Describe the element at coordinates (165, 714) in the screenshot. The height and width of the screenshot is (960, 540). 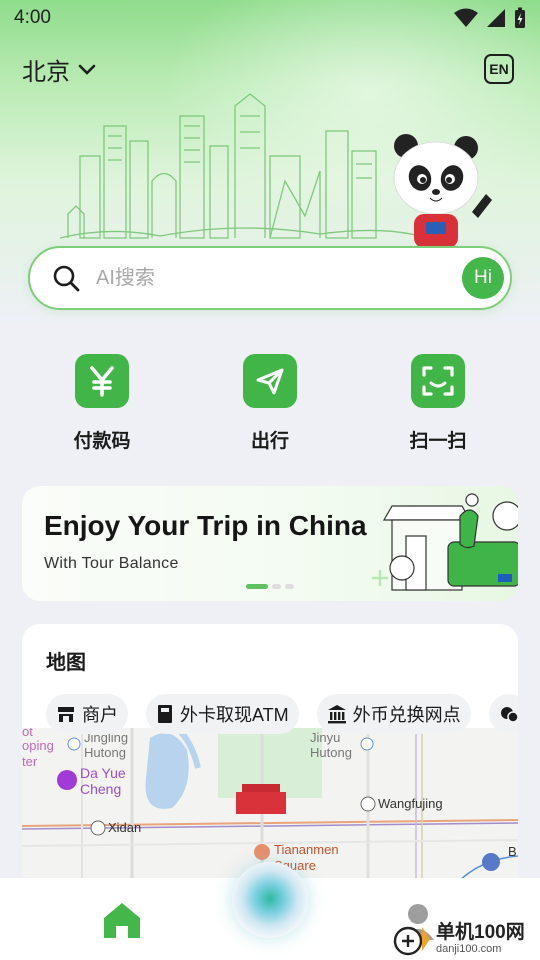
I see `atm-card-icon` at that location.